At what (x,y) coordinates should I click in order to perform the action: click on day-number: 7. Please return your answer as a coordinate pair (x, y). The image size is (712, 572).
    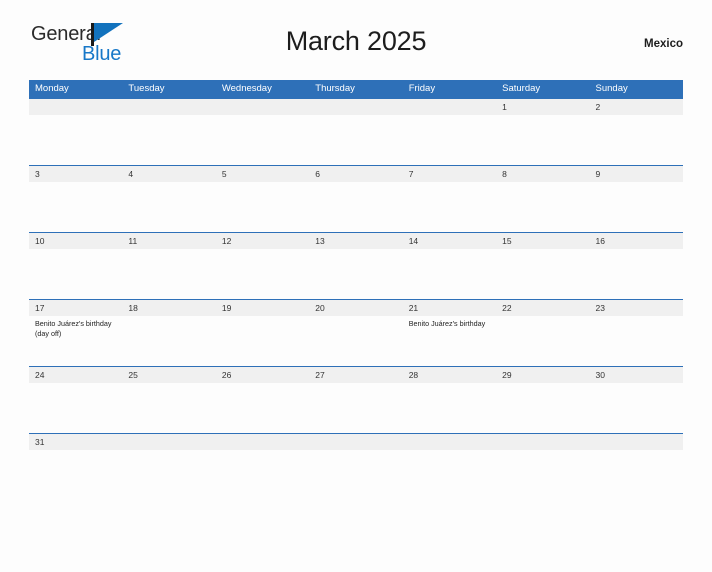
    Looking at the image, I should click on (449, 174).